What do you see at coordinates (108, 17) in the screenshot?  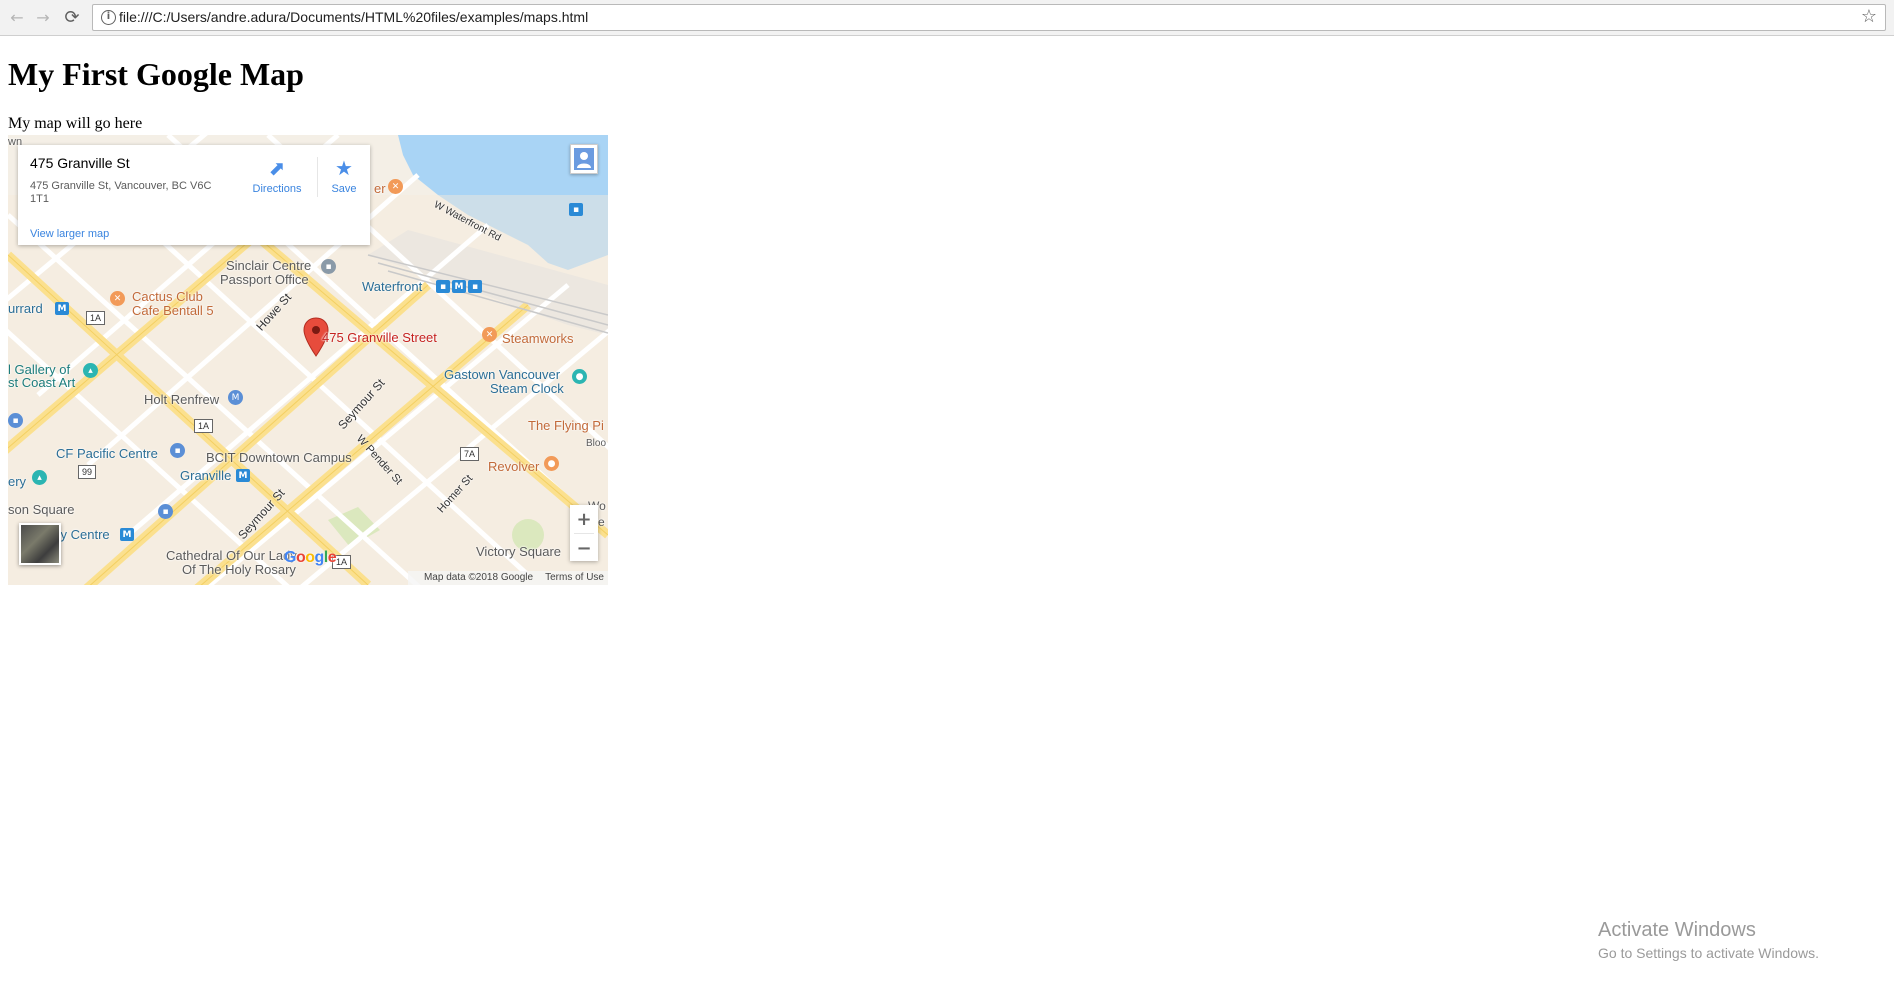 I see `info-icon: i` at bounding box center [108, 17].